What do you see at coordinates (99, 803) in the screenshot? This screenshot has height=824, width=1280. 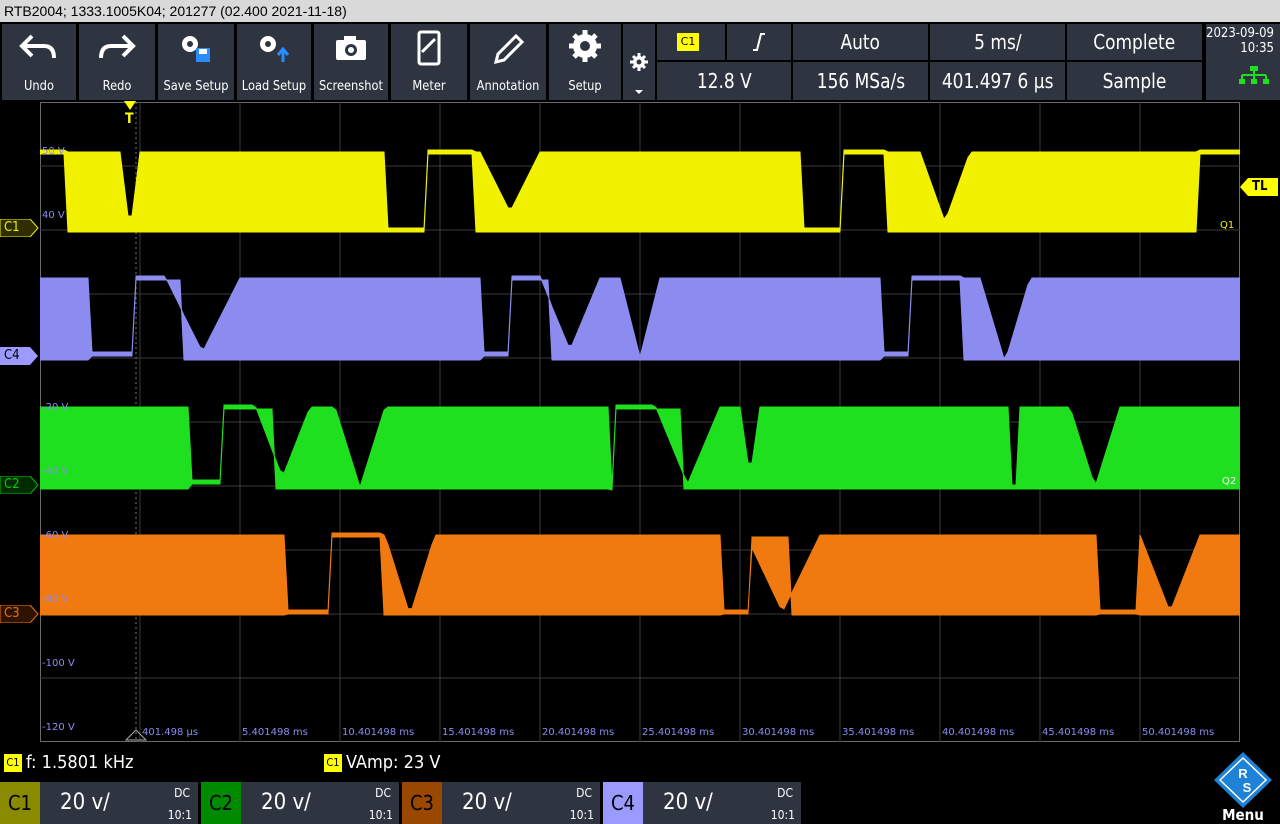 I see `channel-box-c1: C1 20 v/ DC 10:1` at bounding box center [99, 803].